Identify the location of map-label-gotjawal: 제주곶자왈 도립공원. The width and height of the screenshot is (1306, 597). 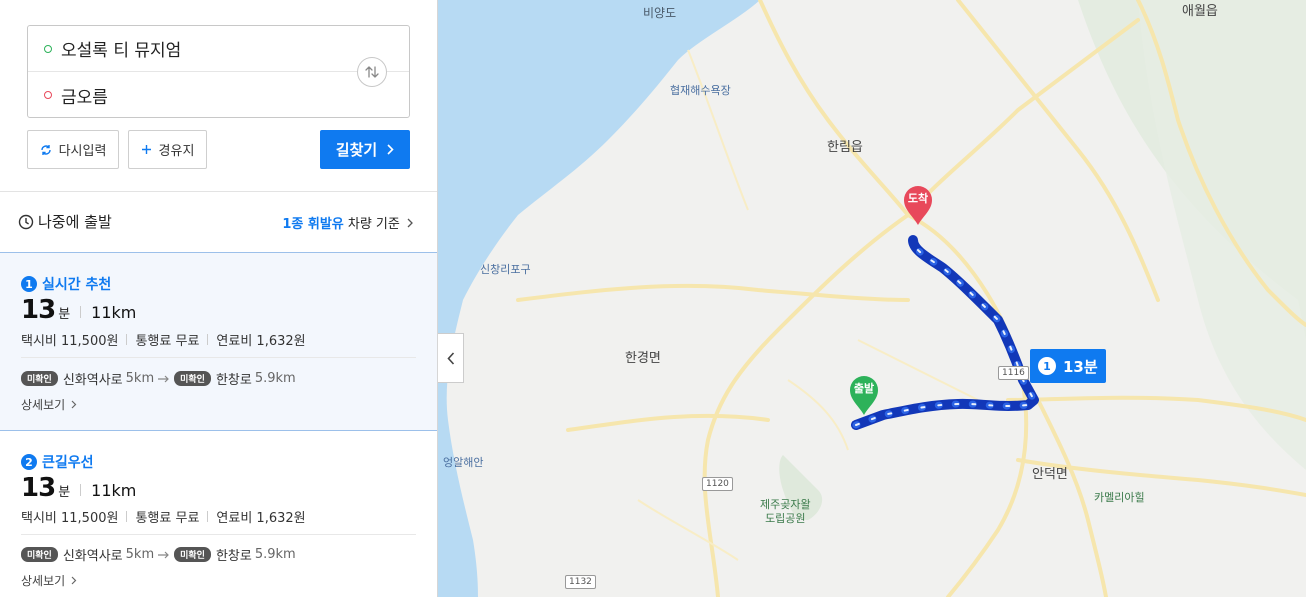
(785, 511).